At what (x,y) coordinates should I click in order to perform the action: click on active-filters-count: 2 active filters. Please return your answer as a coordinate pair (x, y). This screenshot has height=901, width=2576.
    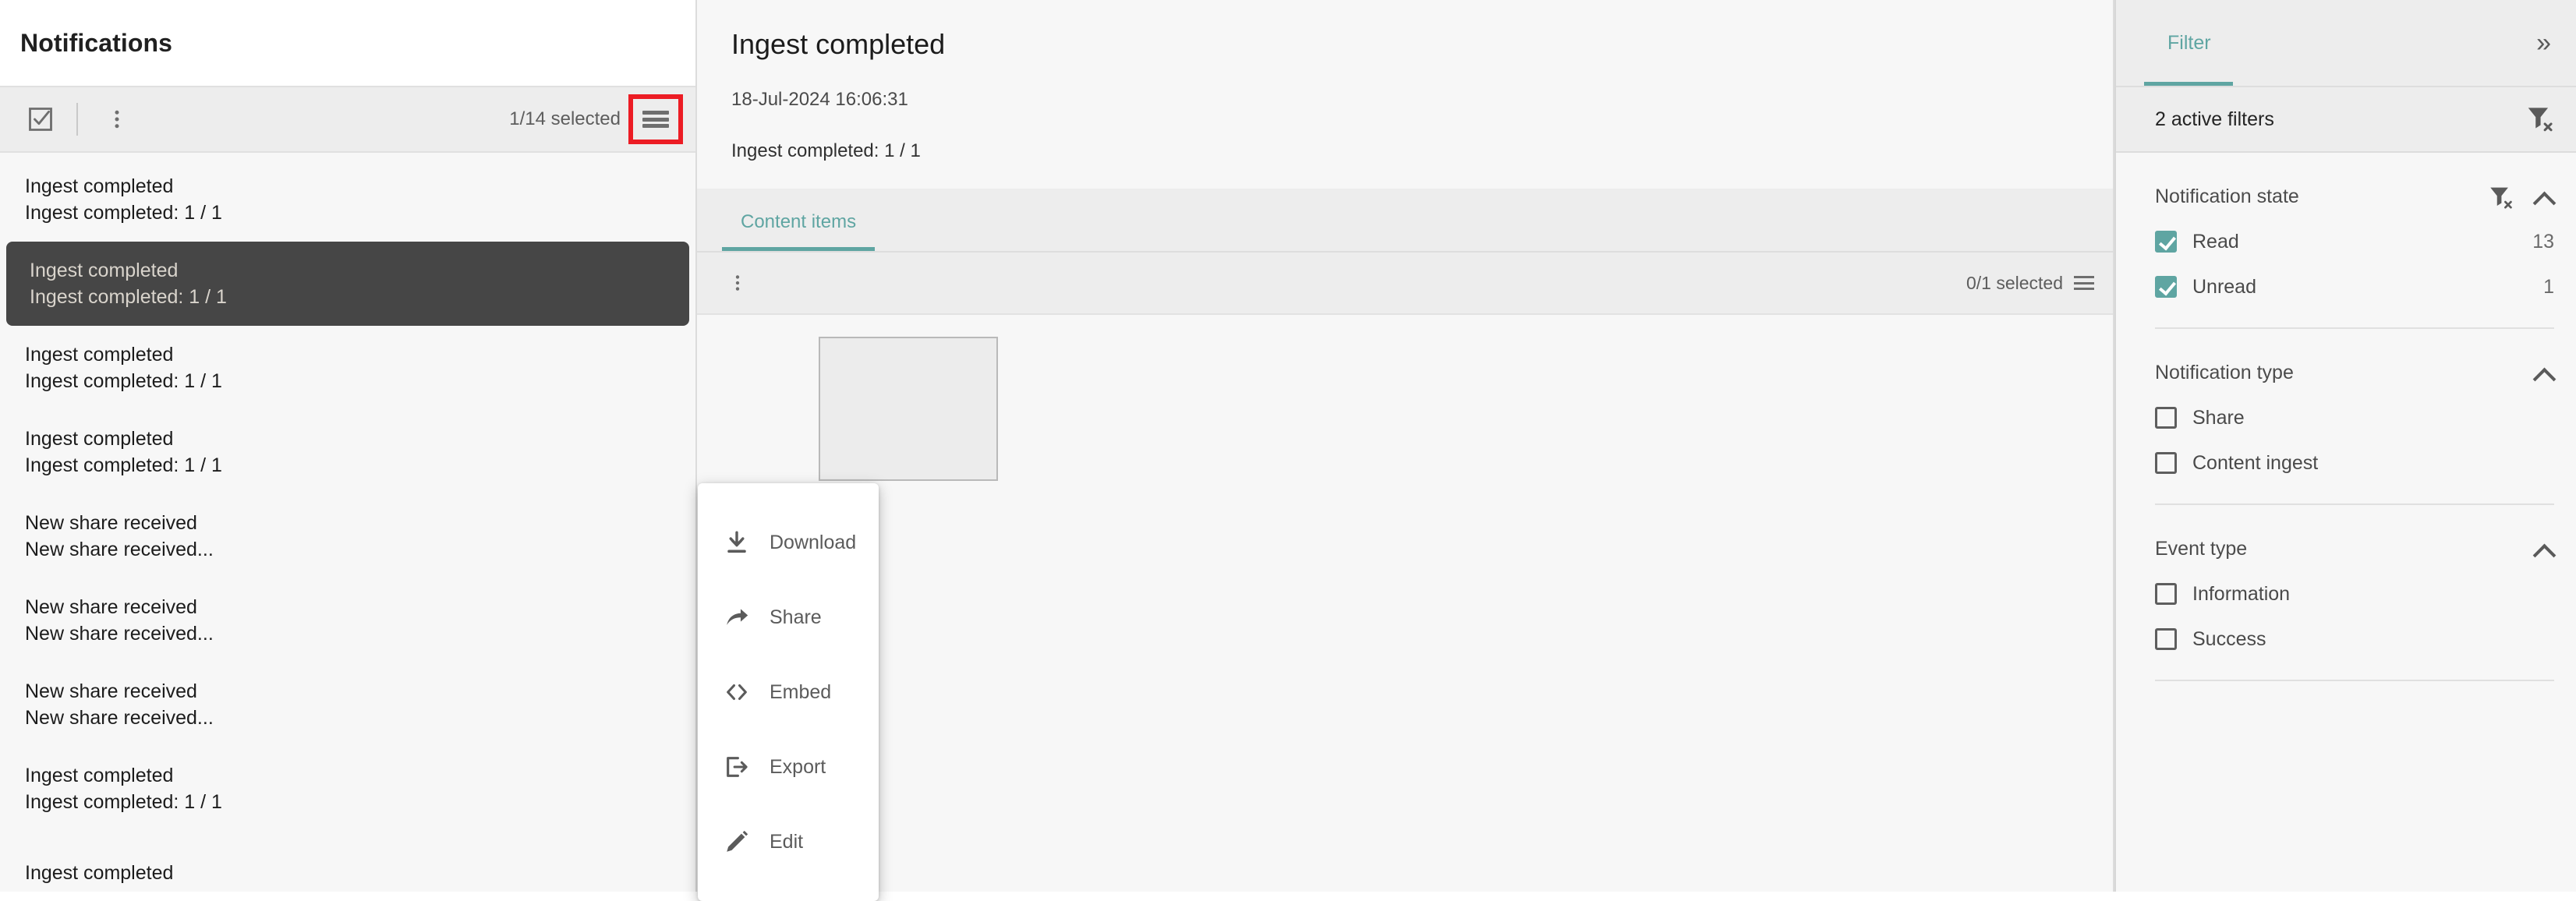
    Looking at the image, I should click on (2214, 119).